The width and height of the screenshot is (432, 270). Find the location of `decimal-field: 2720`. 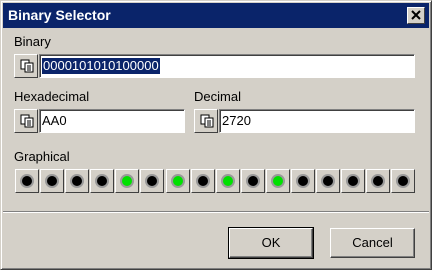

decimal-field: 2720 is located at coordinates (317, 121).